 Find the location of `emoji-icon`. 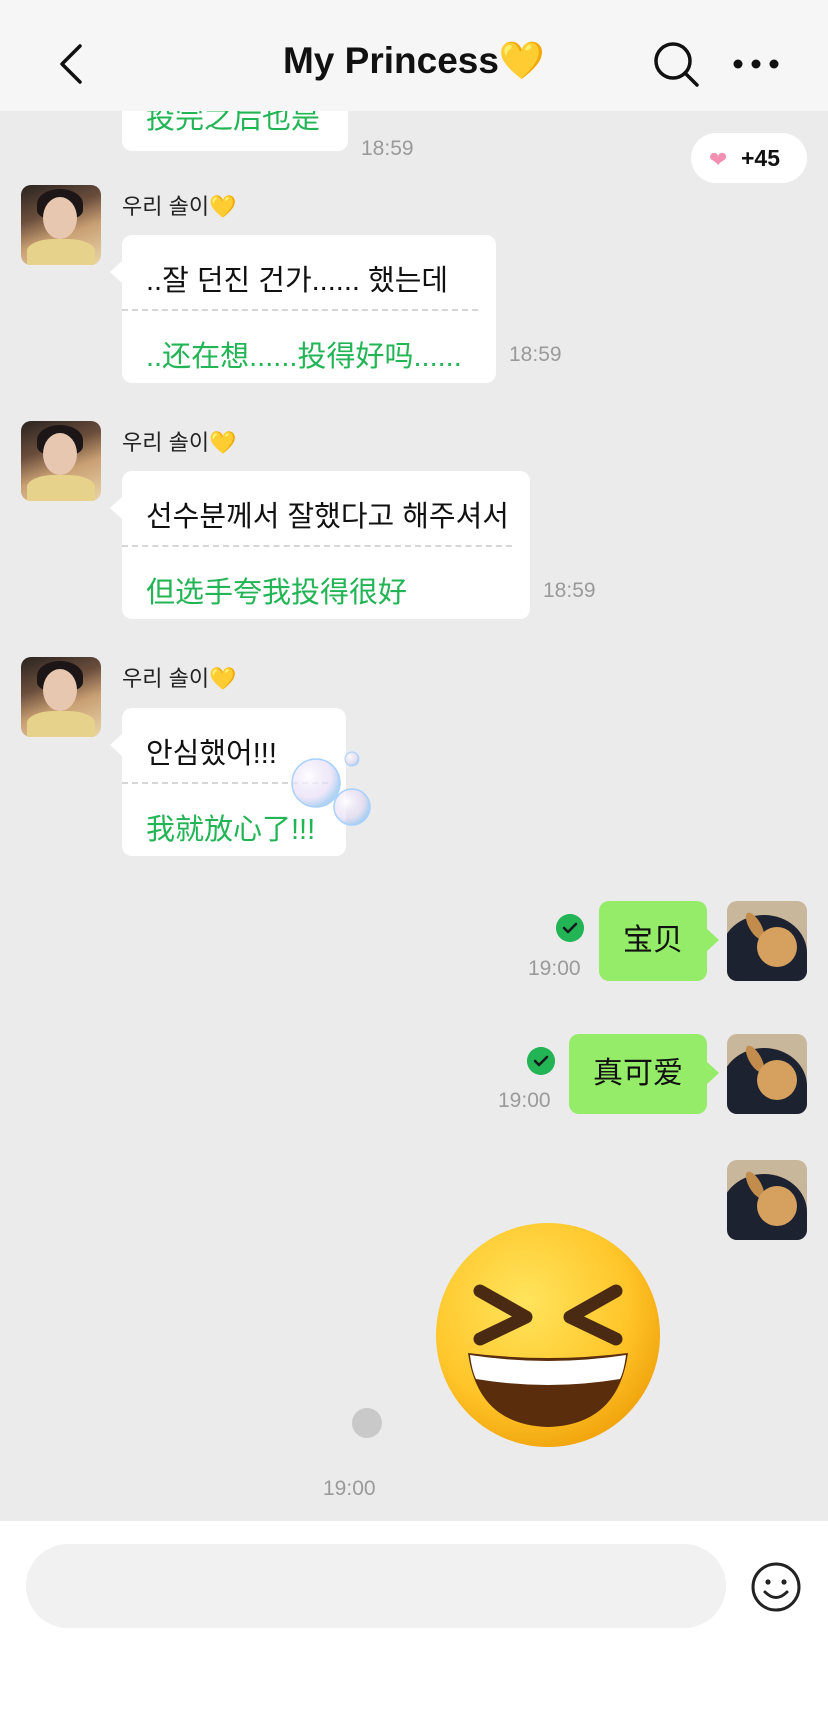

emoji-icon is located at coordinates (776, 1587).